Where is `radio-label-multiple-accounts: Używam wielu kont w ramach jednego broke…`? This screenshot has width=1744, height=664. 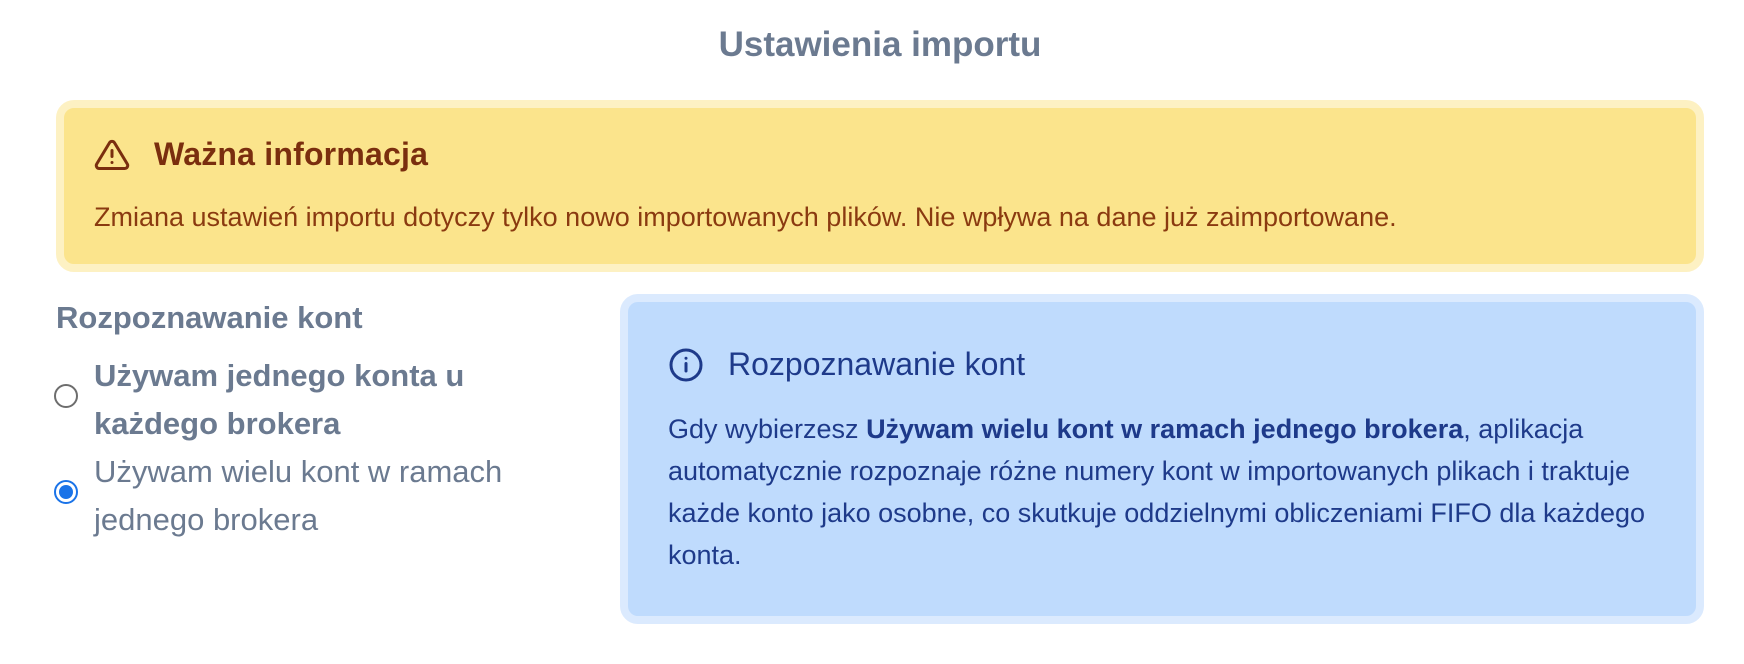
radio-label-multiple-accounts: Używam wielu kont w ramach jednego broke… is located at coordinates (314, 496).